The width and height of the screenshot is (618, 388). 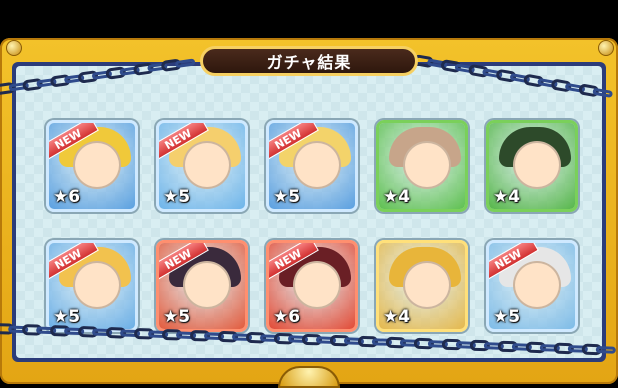 I want to click on page-title: ガチャ結果, so click(x=309, y=62).